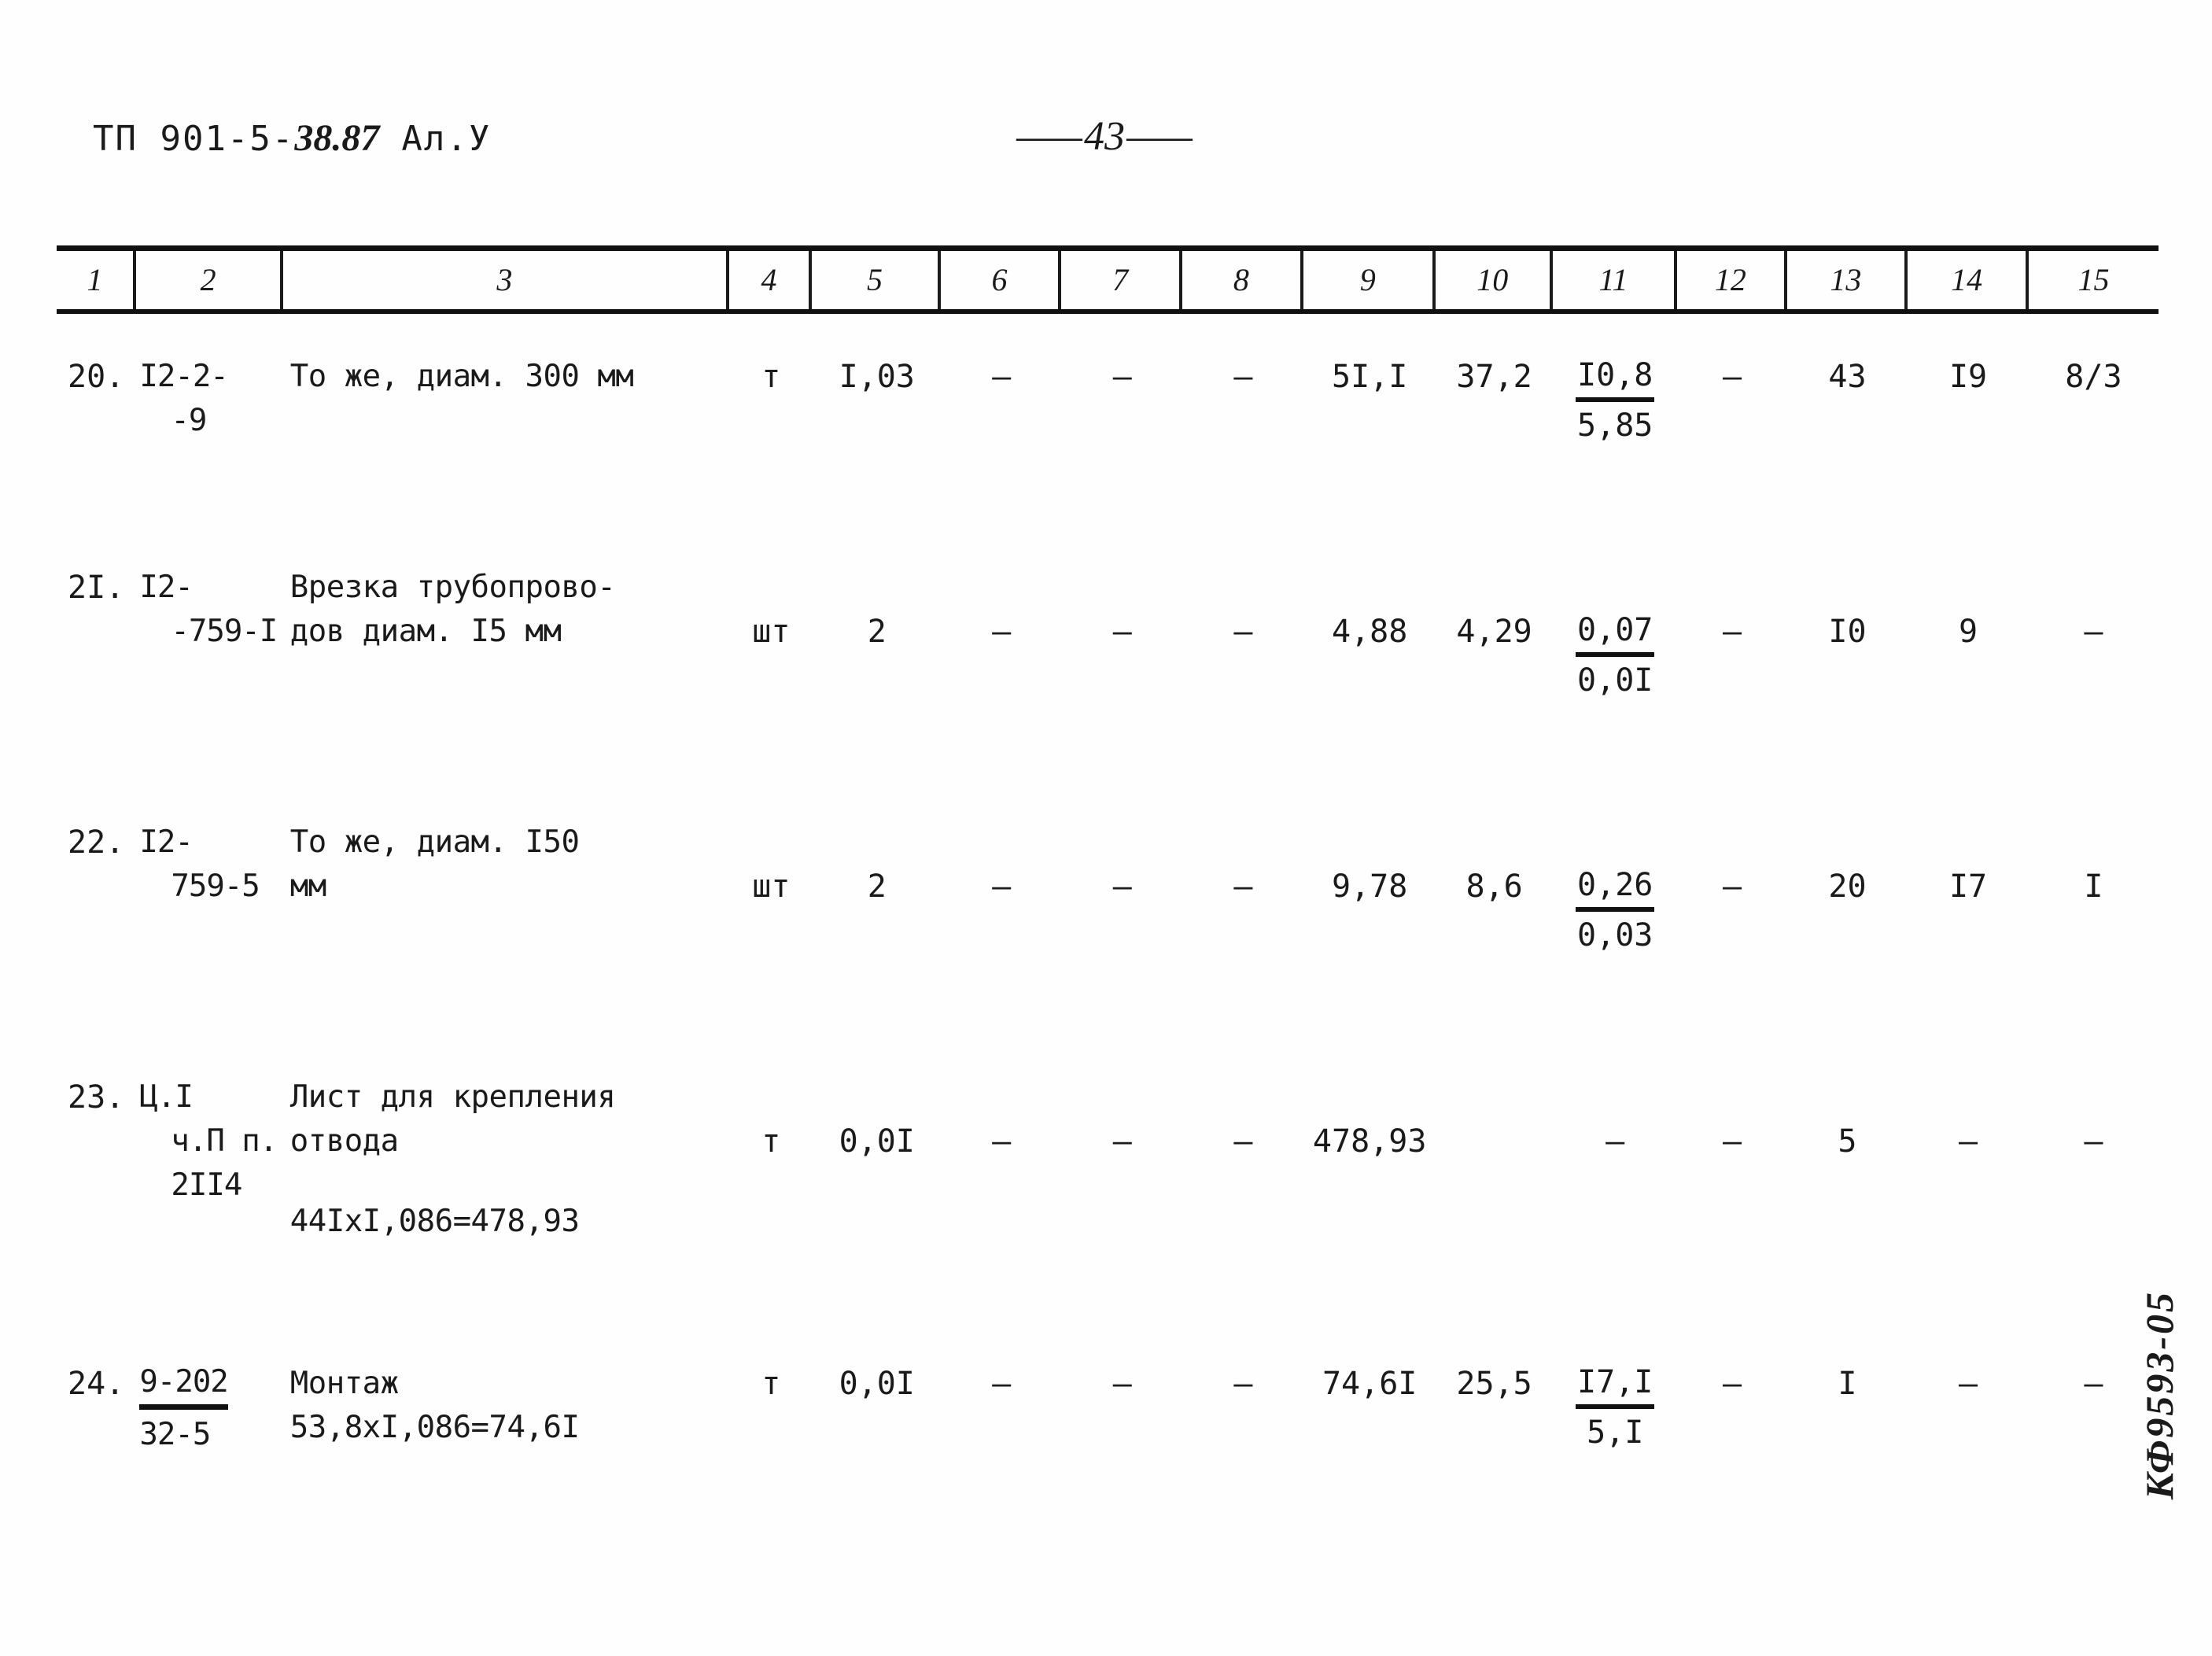 This screenshot has width=2212, height=1656. What do you see at coordinates (96, 842) in the screenshot?
I see `row-index: 22.` at bounding box center [96, 842].